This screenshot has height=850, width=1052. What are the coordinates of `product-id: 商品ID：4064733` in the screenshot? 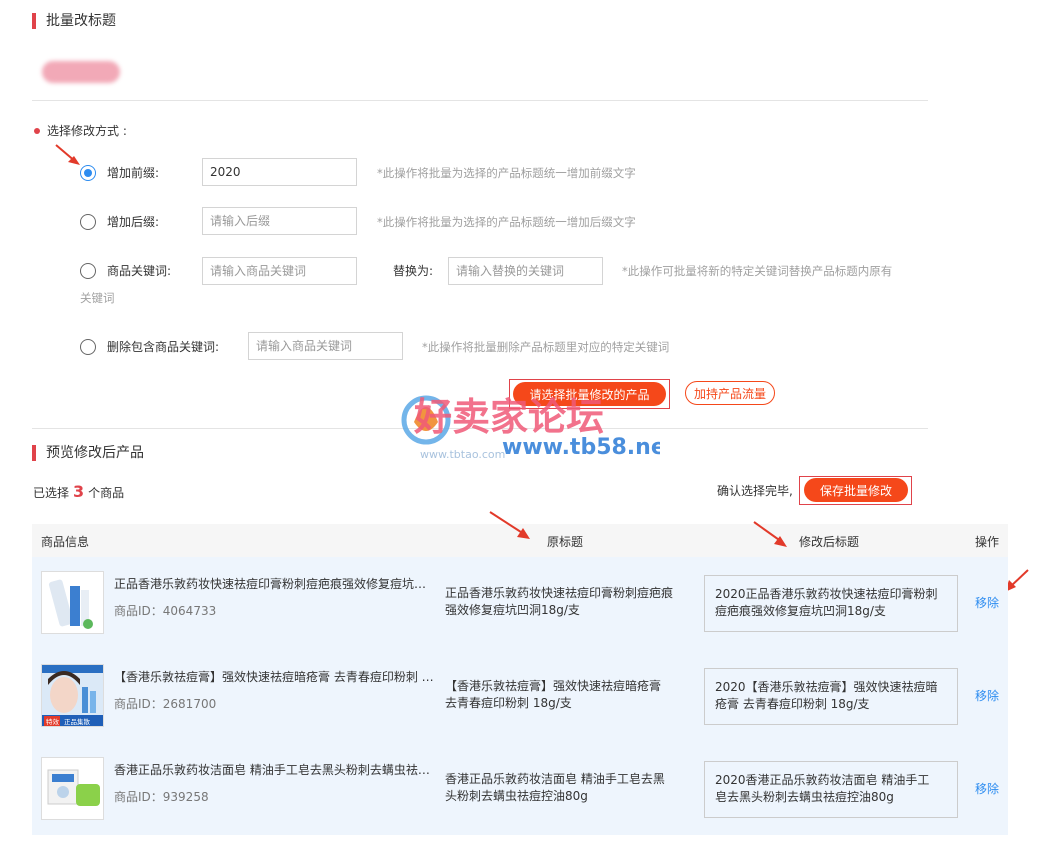 It's located at (165, 611).